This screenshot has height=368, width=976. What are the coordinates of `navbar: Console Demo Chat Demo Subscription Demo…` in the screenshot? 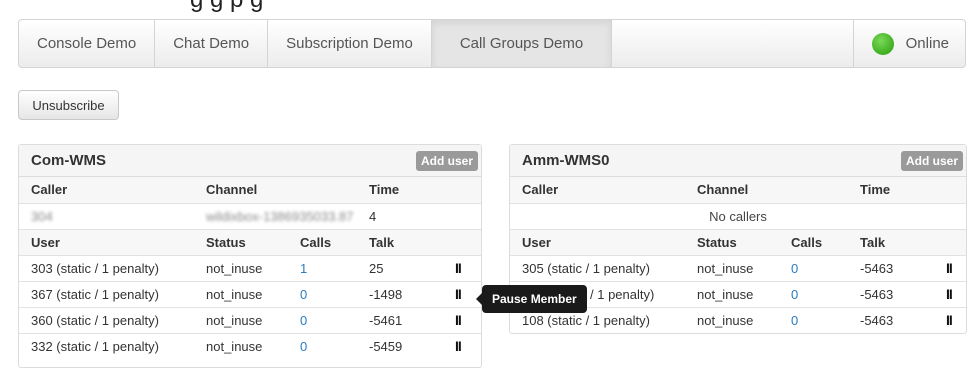 It's located at (492, 43).